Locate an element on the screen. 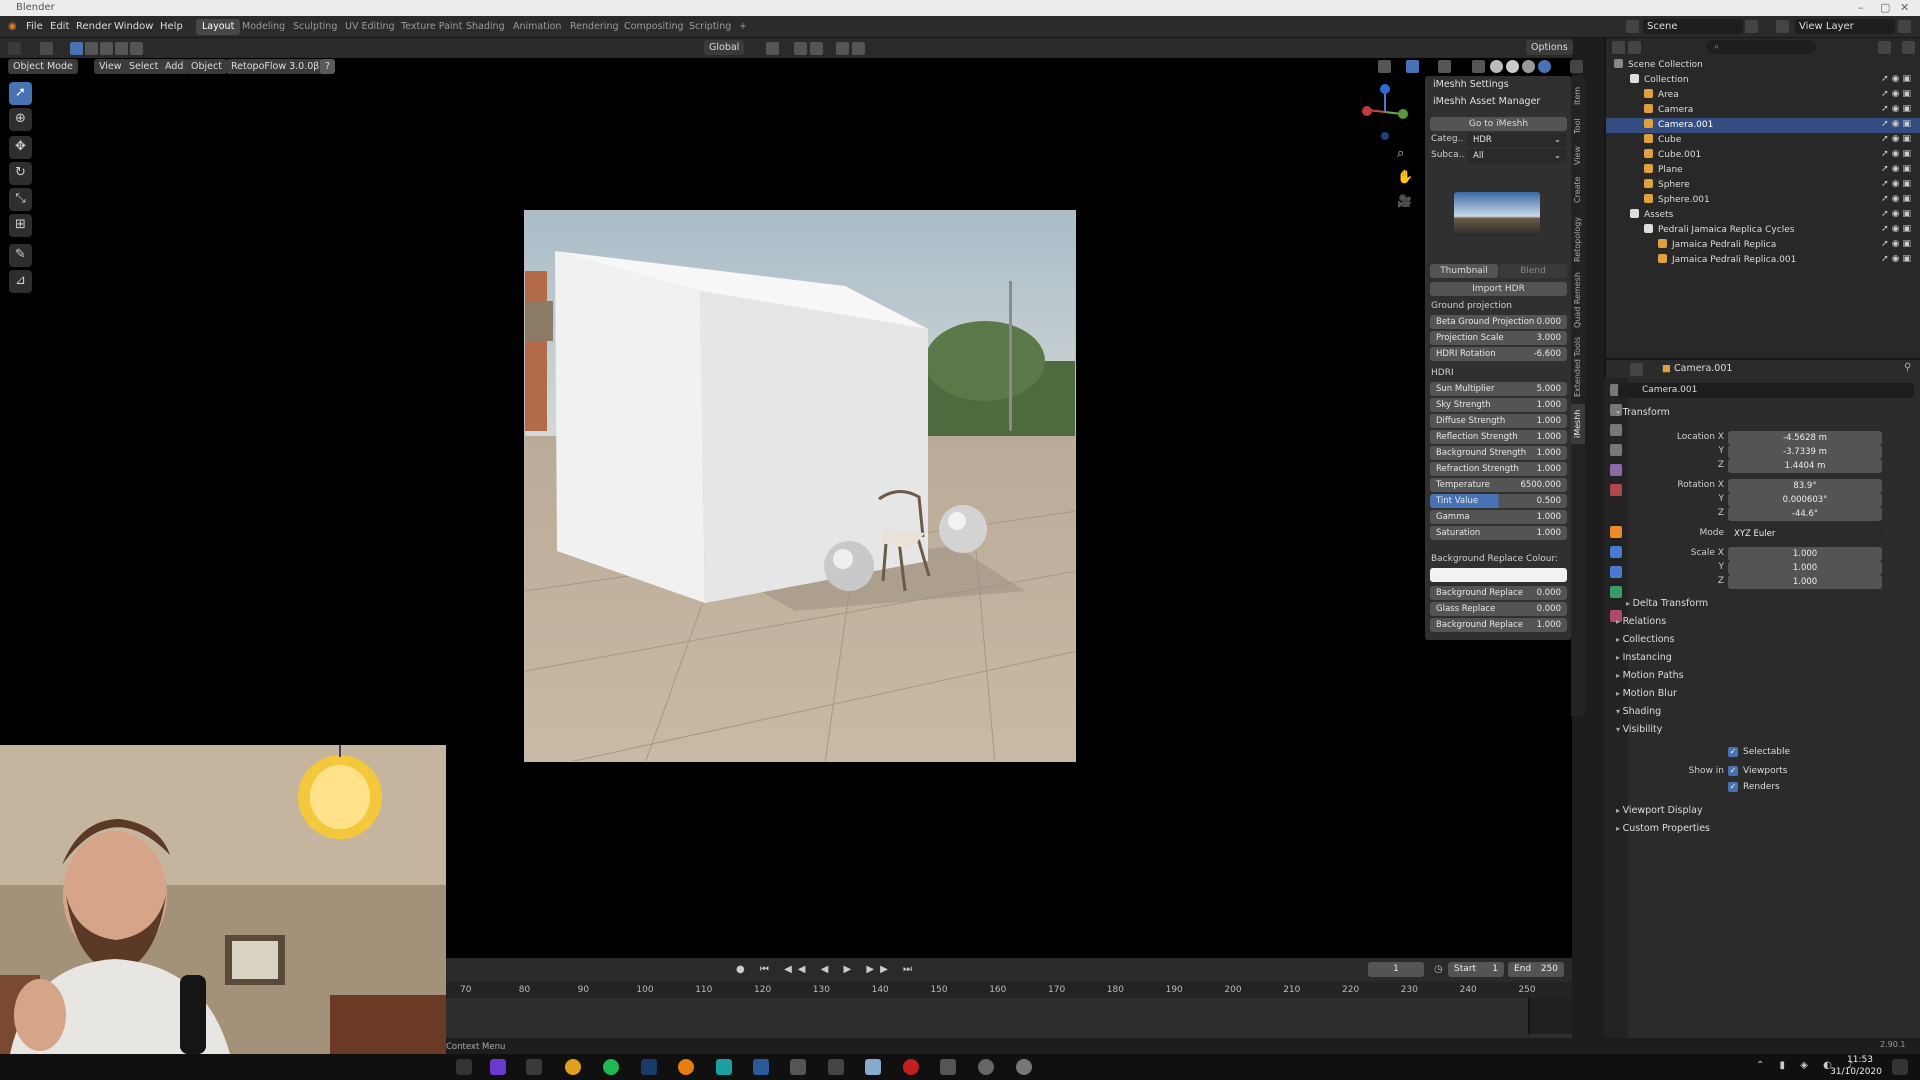 The image size is (1920, 1080). help-button: ? is located at coordinates (327, 66).